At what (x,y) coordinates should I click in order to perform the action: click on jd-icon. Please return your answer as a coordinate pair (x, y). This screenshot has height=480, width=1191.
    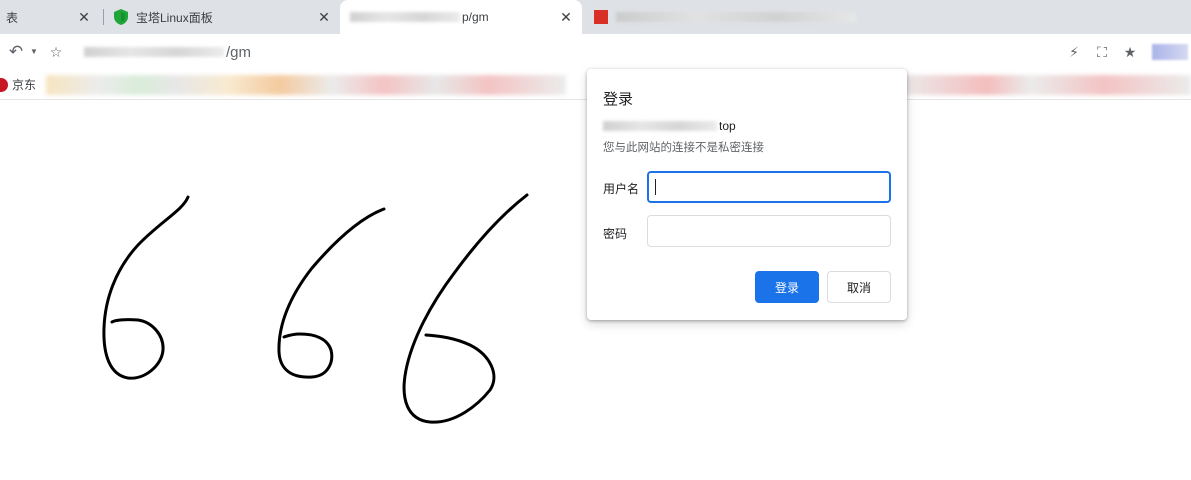
    Looking at the image, I should click on (4, 84).